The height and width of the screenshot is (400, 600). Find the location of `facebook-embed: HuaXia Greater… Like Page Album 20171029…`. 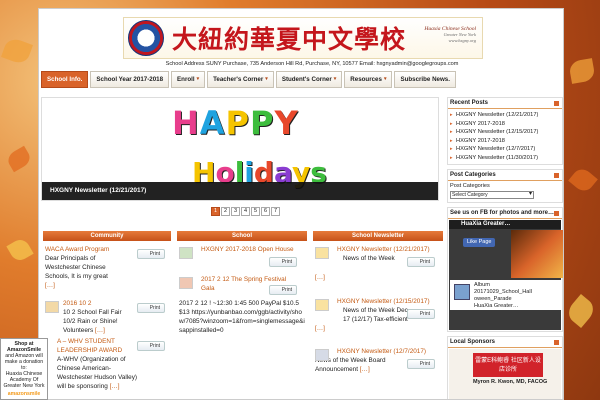

facebook-embed: HuaXia Greater… Like Page Album 20171029… is located at coordinates (506, 275).